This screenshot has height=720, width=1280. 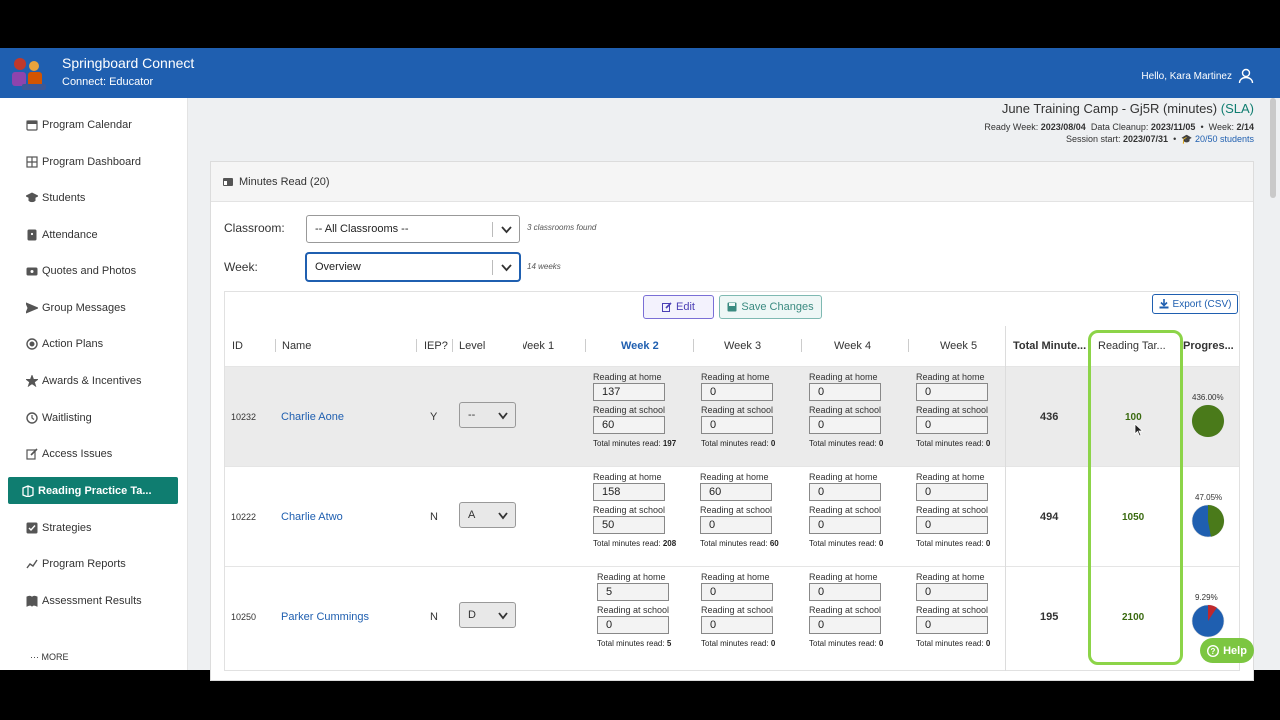 What do you see at coordinates (32, 271) in the screenshot?
I see `camera-icon` at bounding box center [32, 271].